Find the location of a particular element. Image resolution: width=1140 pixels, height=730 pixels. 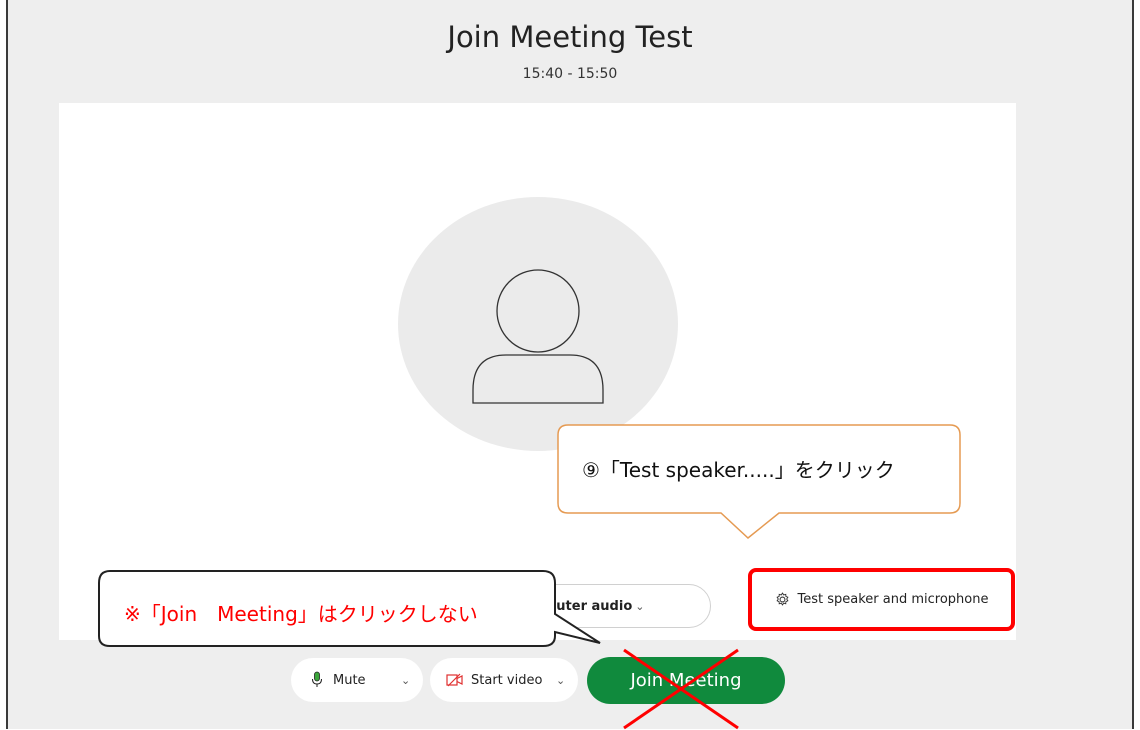

meeting-time: 15:40 - 15:50 is located at coordinates (570, 74).